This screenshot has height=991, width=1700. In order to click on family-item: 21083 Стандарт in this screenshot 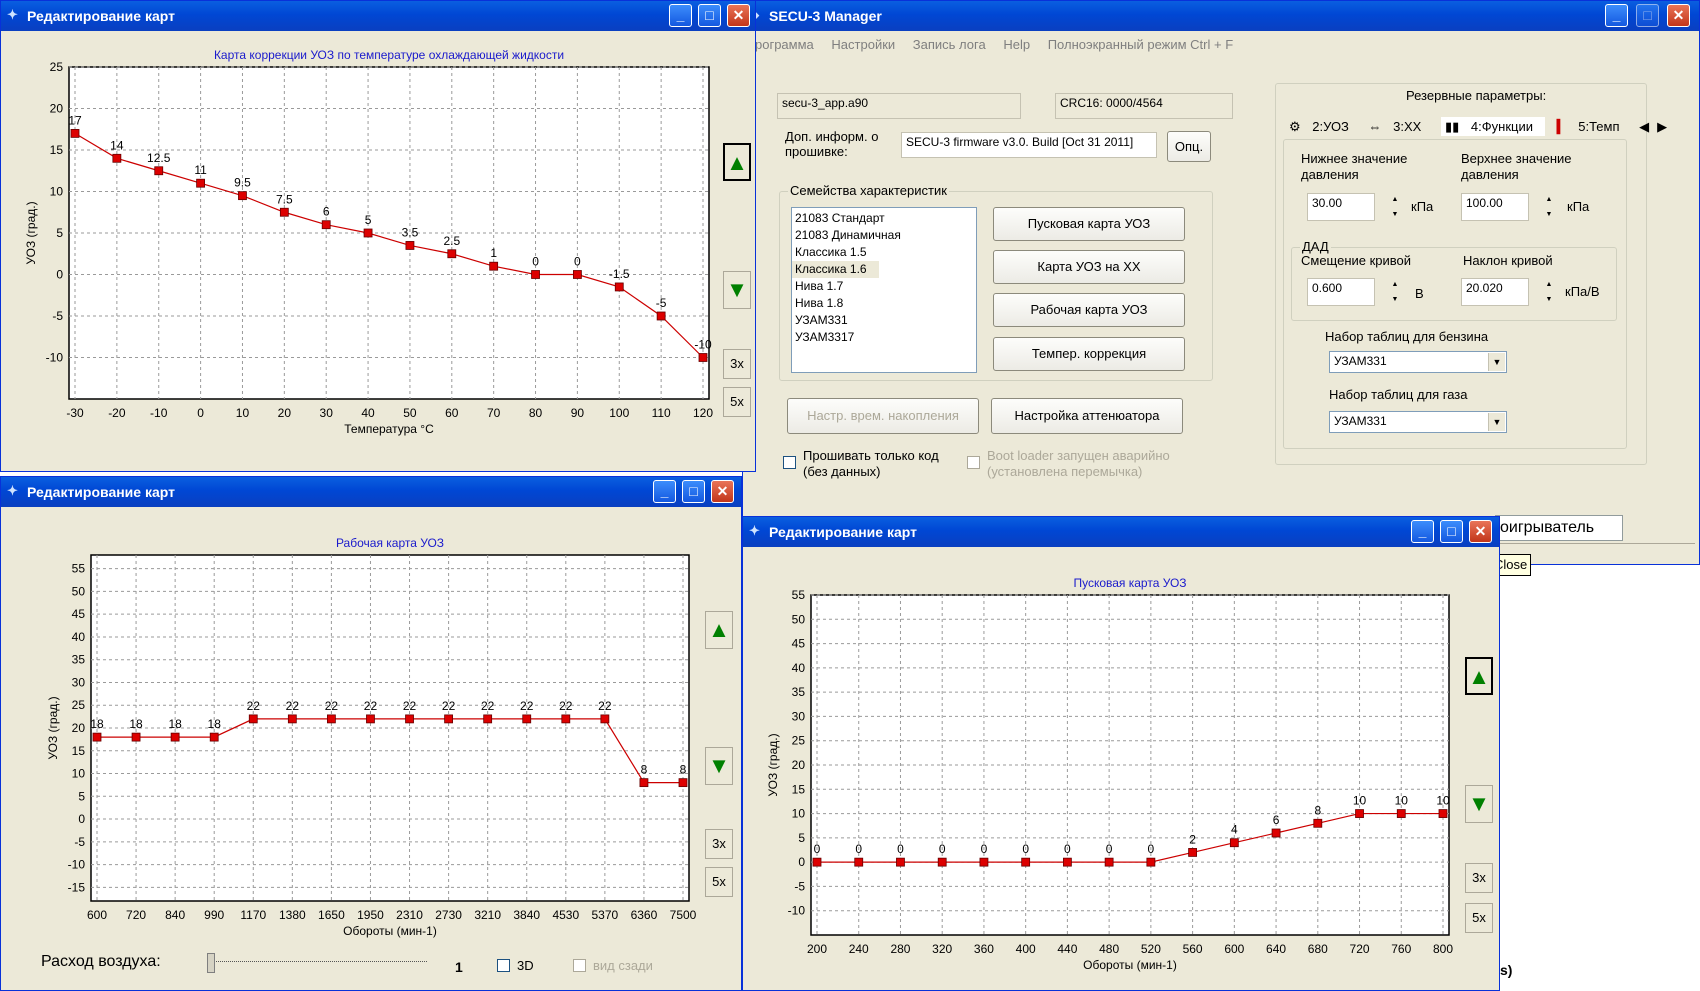, I will do `click(884, 218)`.